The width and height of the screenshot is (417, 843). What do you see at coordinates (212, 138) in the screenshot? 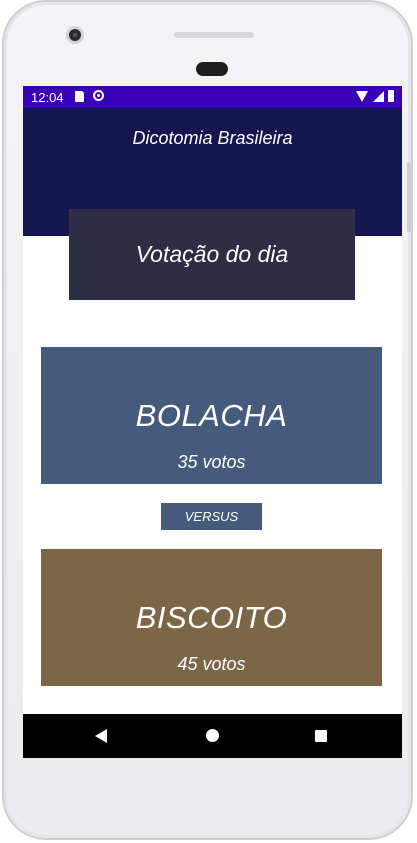
I see `app-title: Dicotomia Brasileira` at bounding box center [212, 138].